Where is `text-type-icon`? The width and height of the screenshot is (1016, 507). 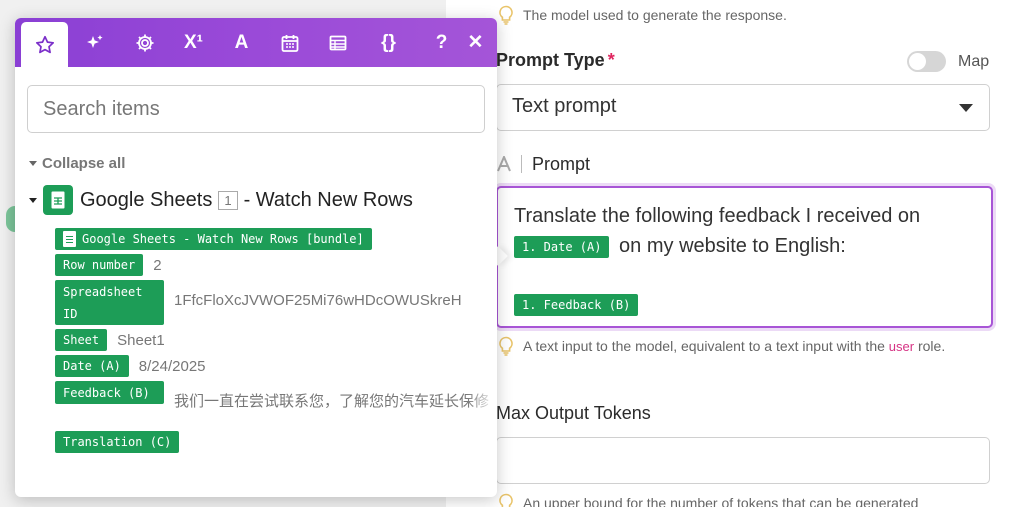
text-type-icon is located at coordinates (504, 164).